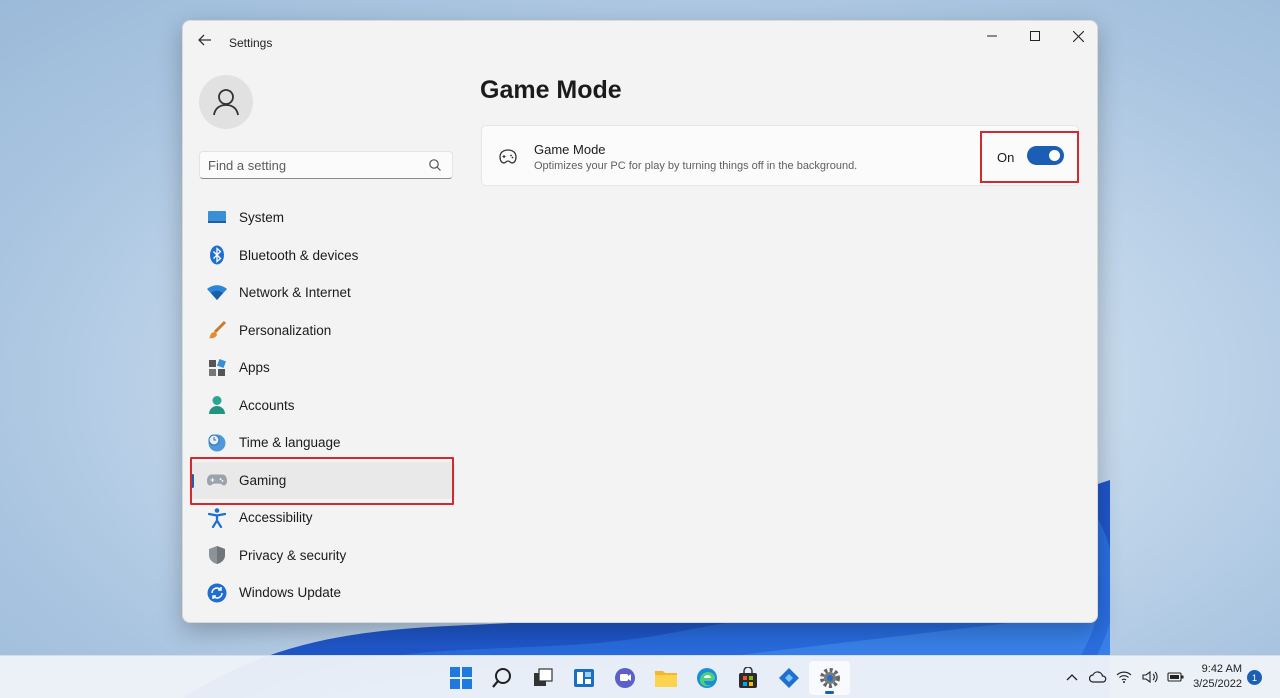 The image size is (1280, 698). Describe the element at coordinates (293, 555) in the screenshot. I see `sidebar-item-label: Privacy & security` at that location.